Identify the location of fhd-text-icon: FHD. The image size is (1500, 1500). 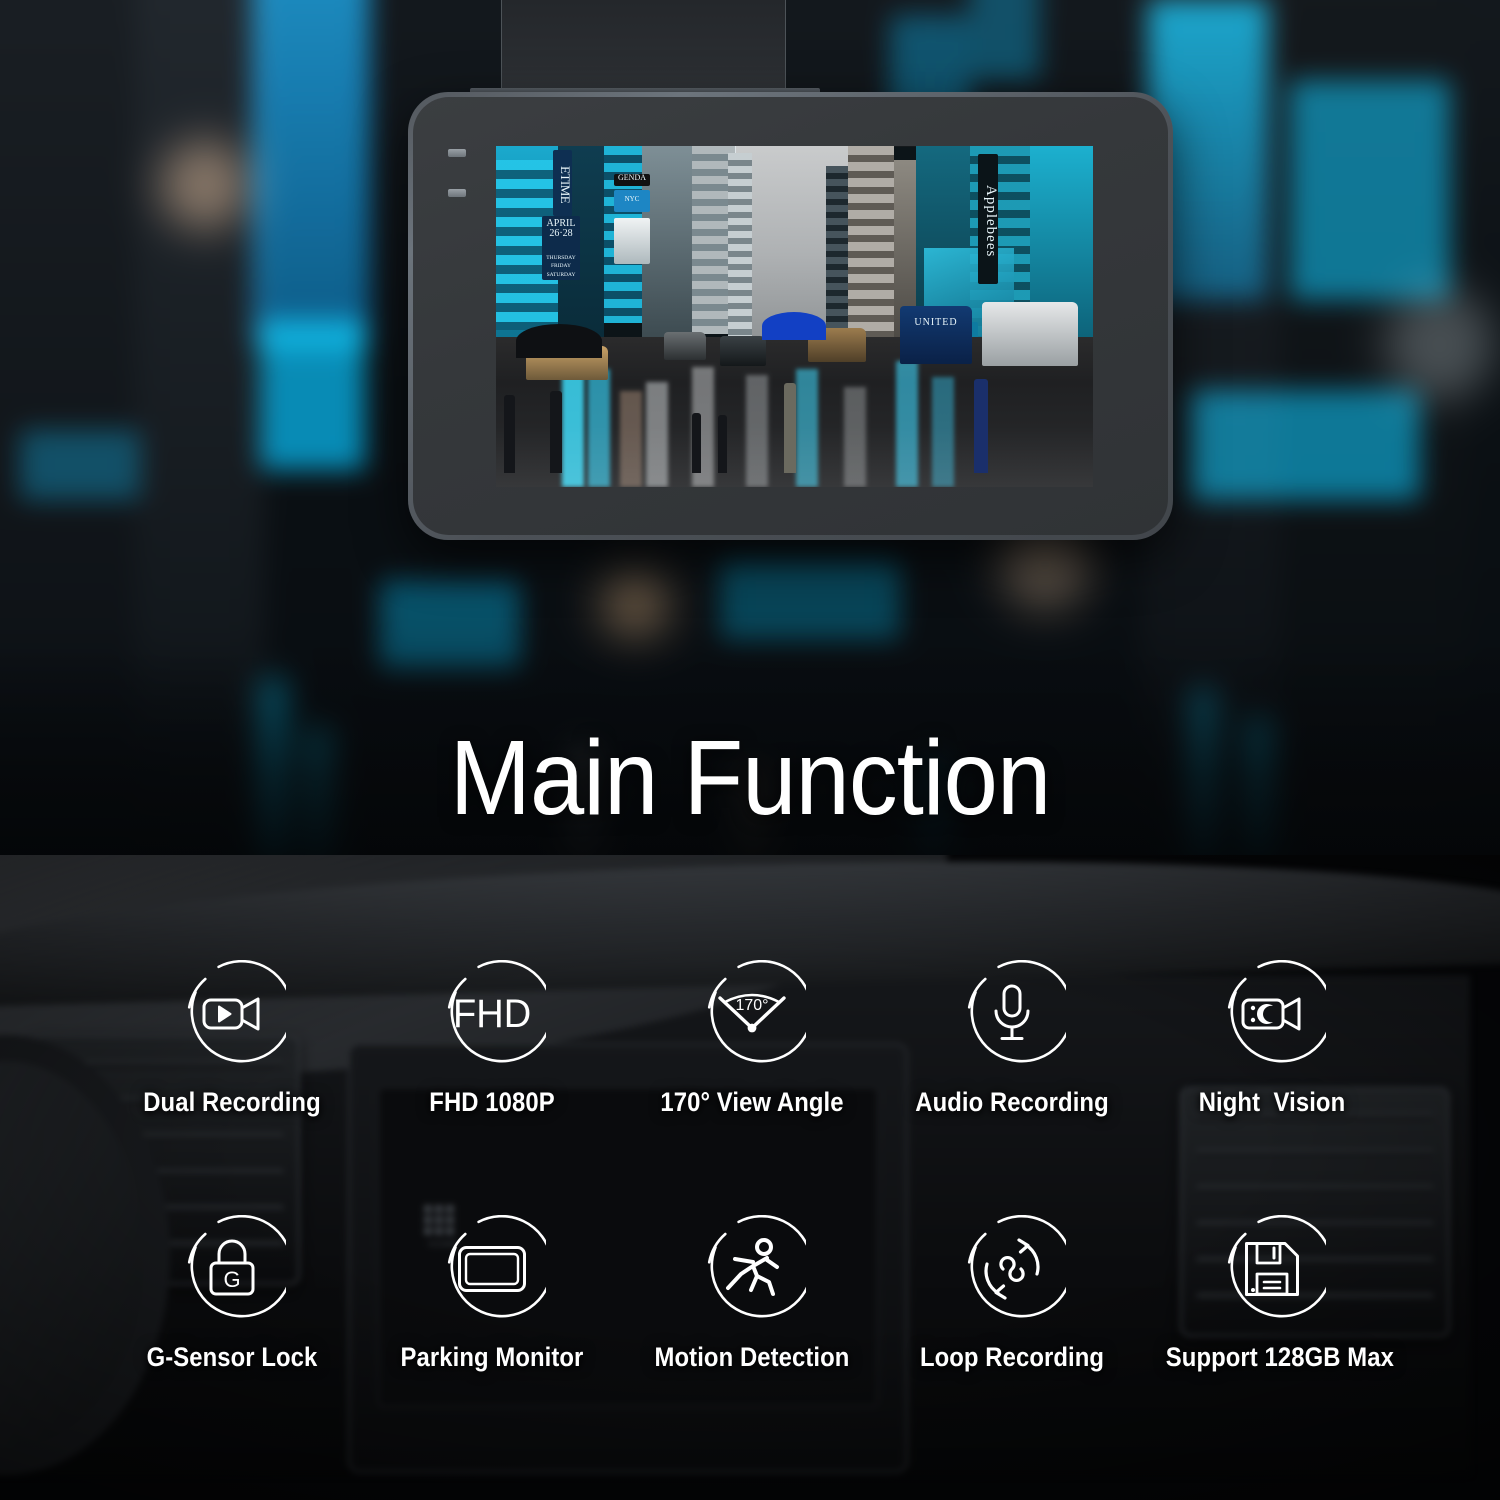
(492, 1014).